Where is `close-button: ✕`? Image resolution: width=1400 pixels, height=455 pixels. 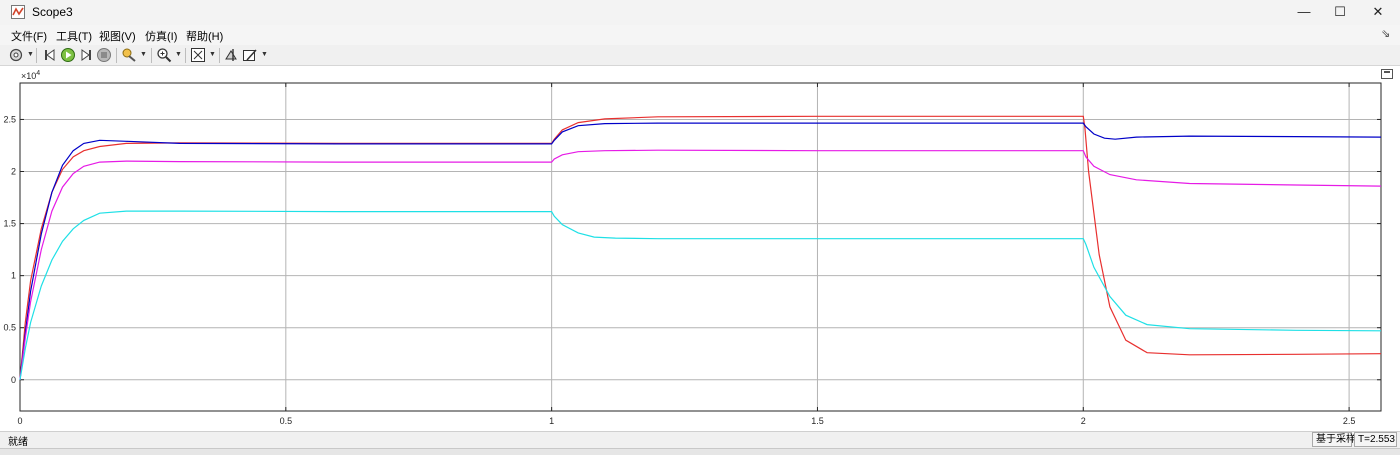
close-button: ✕ is located at coordinates (1378, 12).